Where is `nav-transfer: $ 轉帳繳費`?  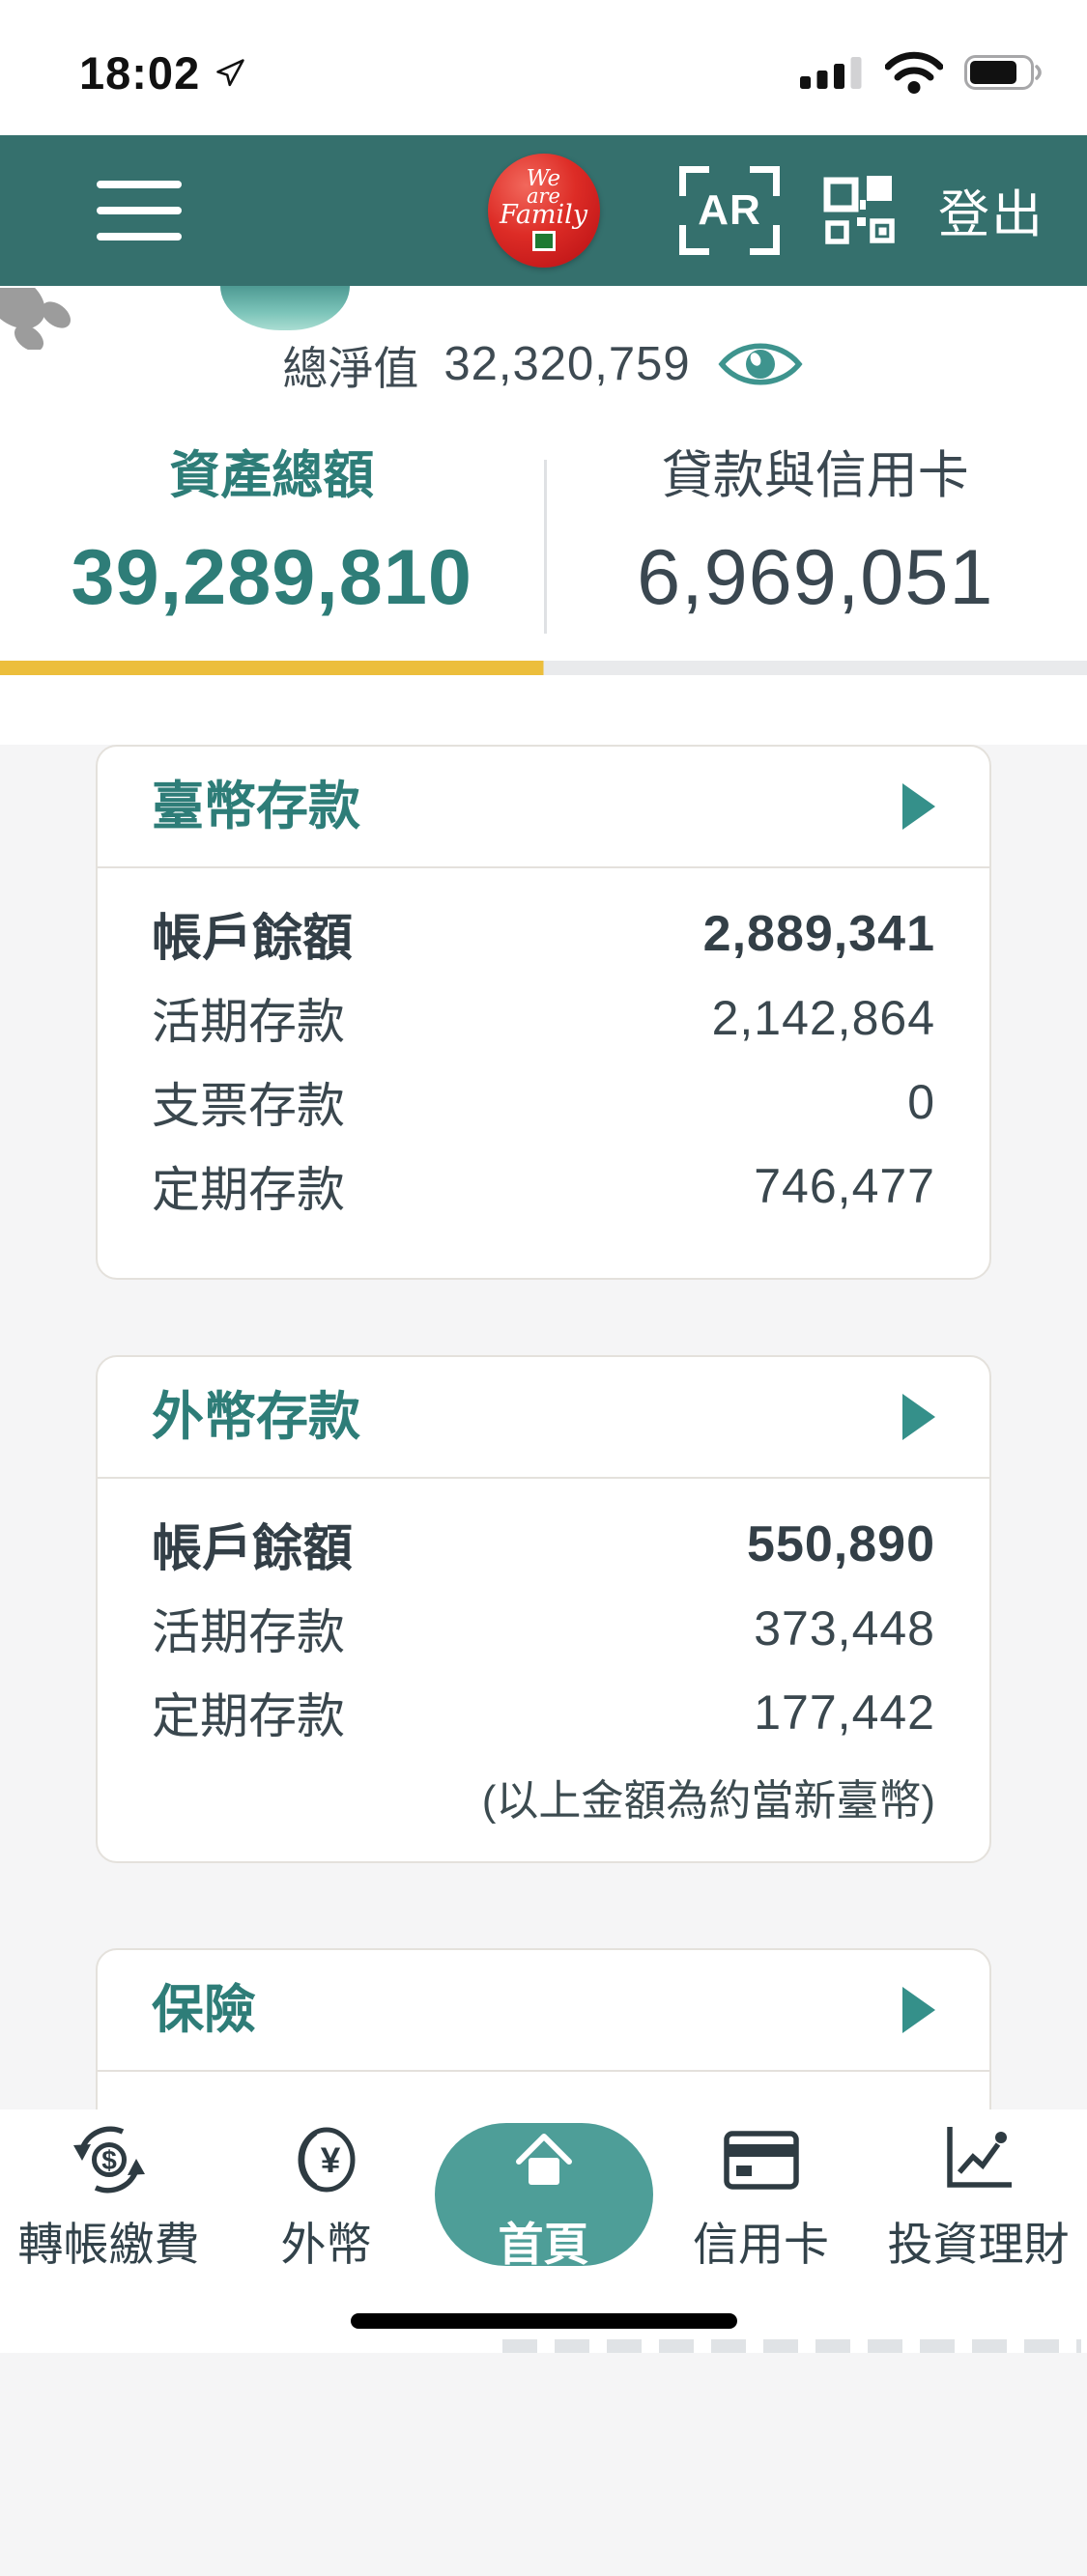
nav-transfer: $ 轉帳繳費 is located at coordinates (108, 2231).